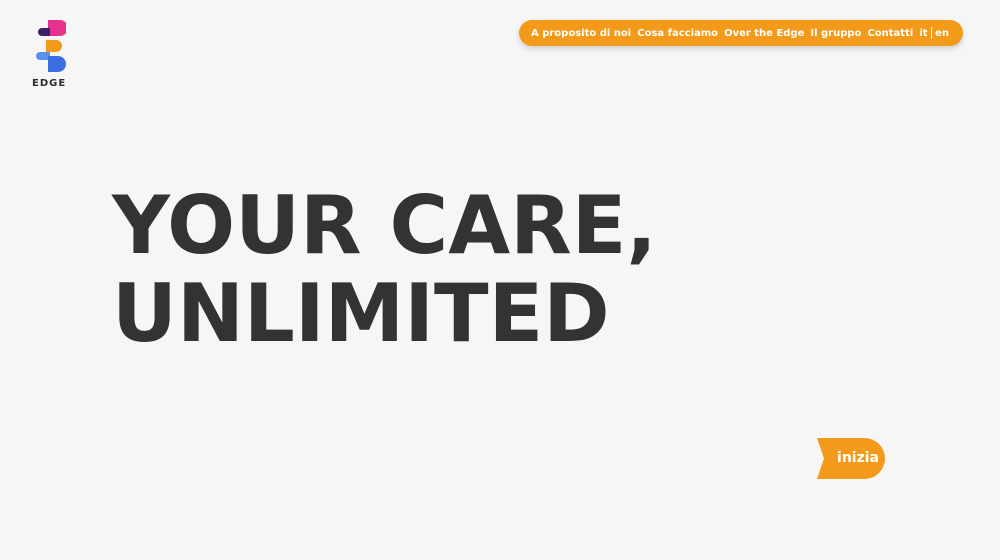 Image resolution: width=1000 pixels, height=560 pixels. I want to click on lang-en-link: en, so click(942, 33).